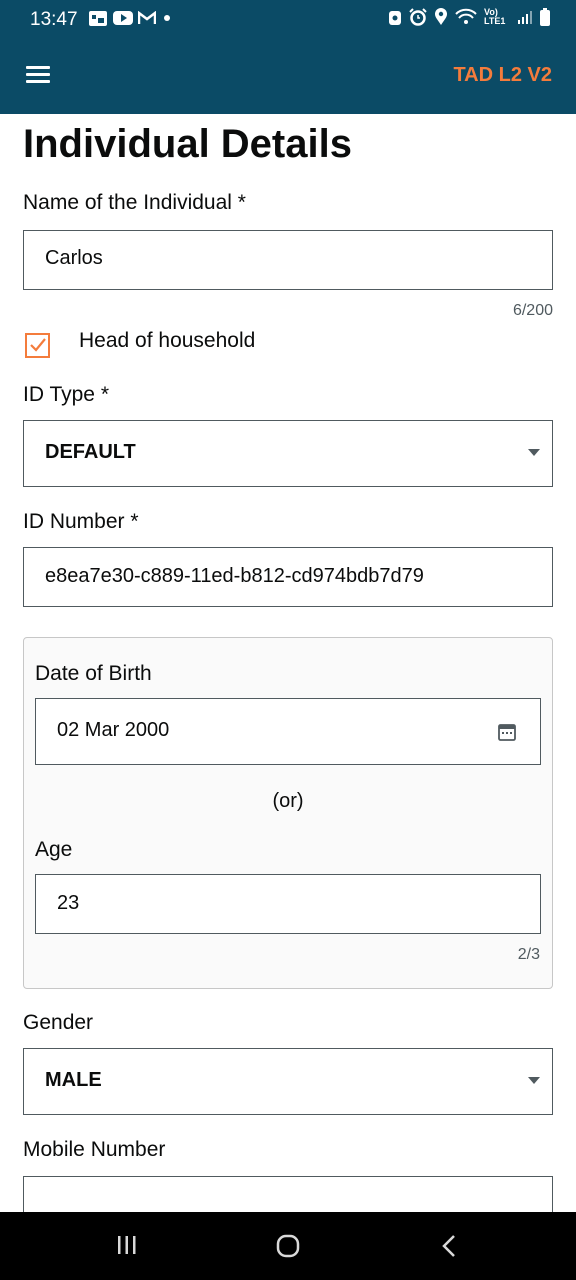  Describe the element at coordinates (73, 1080) in the screenshot. I see `gender-value: MALE` at that location.